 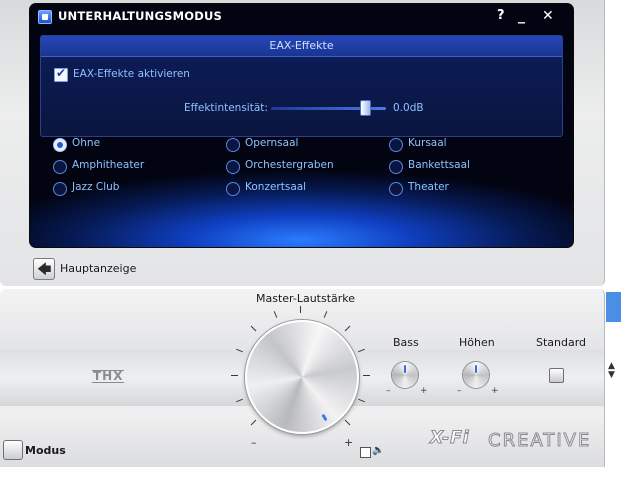 What do you see at coordinates (131, 74) in the screenshot?
I see `eax-enable-label: EAX-Effekte aktivieren` at bounding box center [131, 74].